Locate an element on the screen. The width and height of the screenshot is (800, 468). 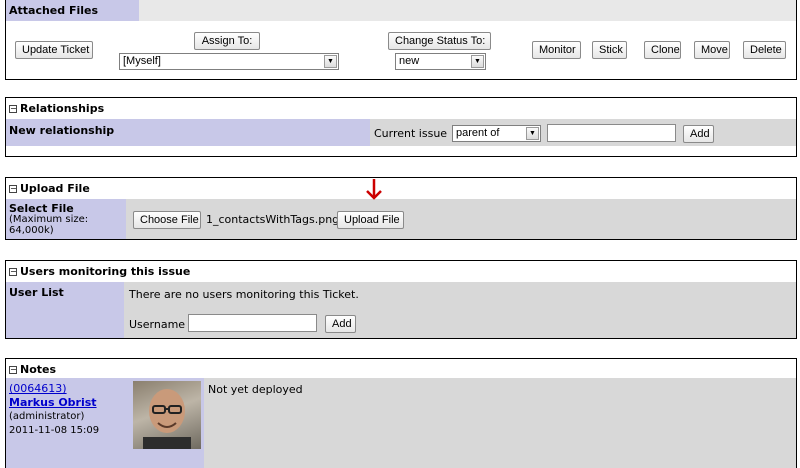
upload-title: − Upload File is located at coordinates (49, 188).